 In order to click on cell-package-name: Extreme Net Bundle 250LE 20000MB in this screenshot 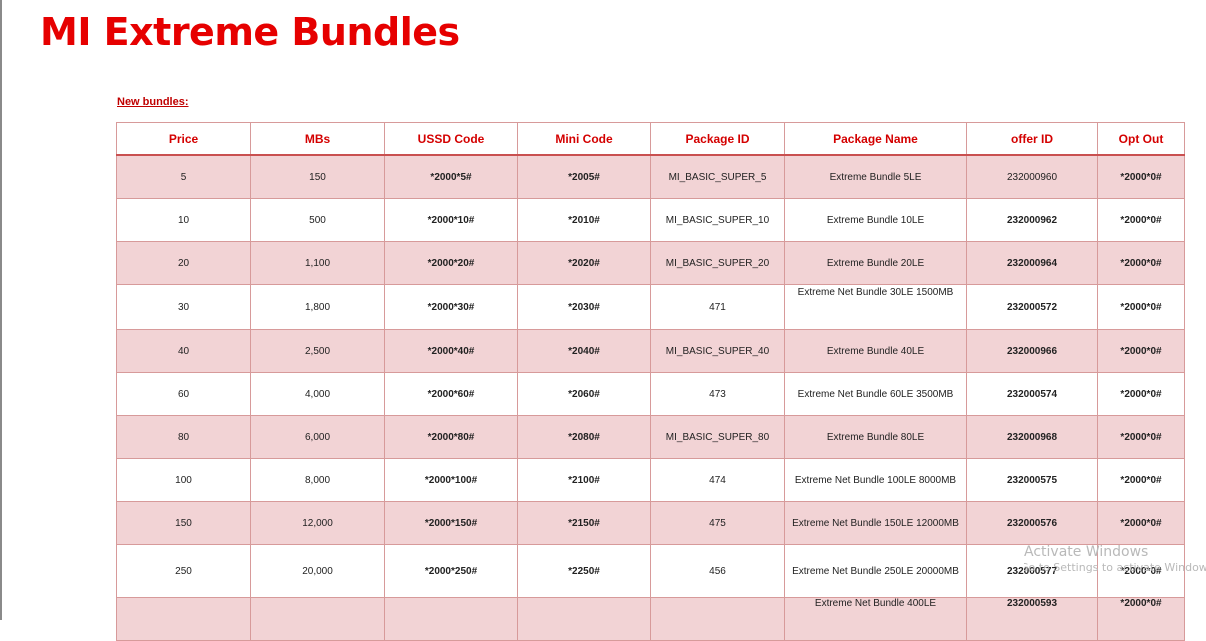, I will do `click(875, 571)`.